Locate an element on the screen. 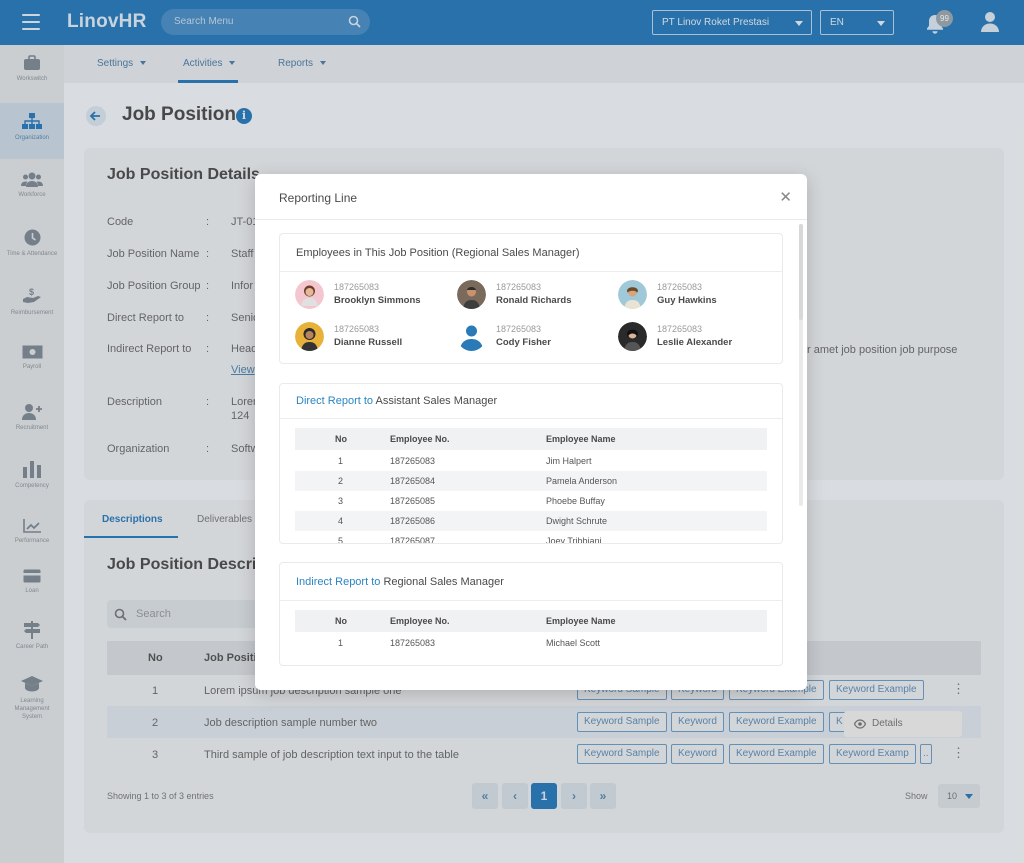  cell-employee-no: 187265085 is located at coordinates (413, 501).